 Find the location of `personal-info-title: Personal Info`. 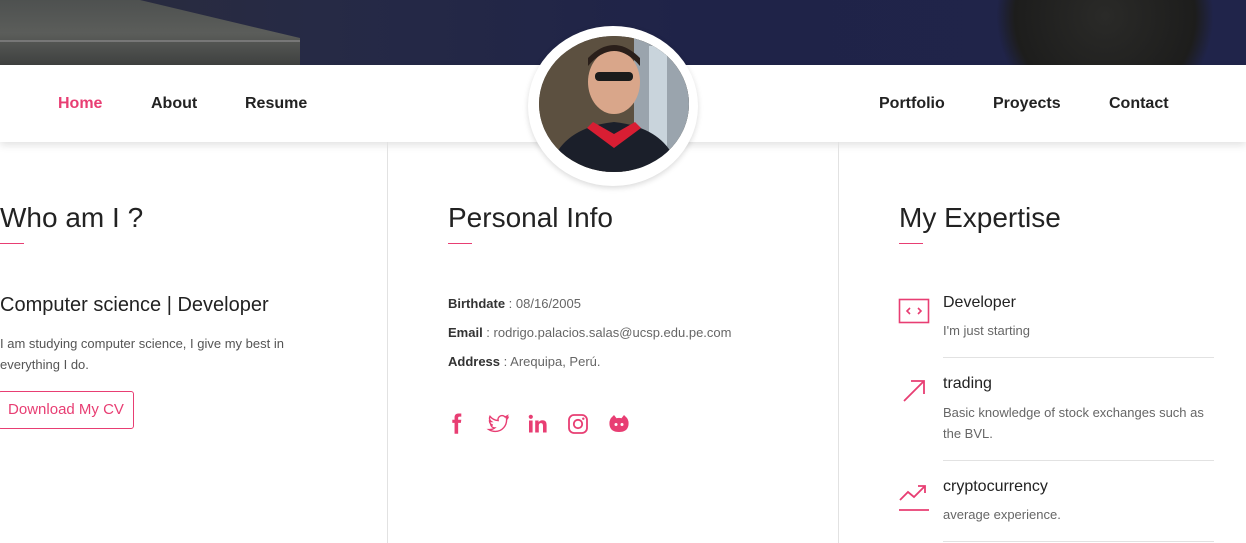

personal-info-title: Personal Info is located at coordinates (530, 217).